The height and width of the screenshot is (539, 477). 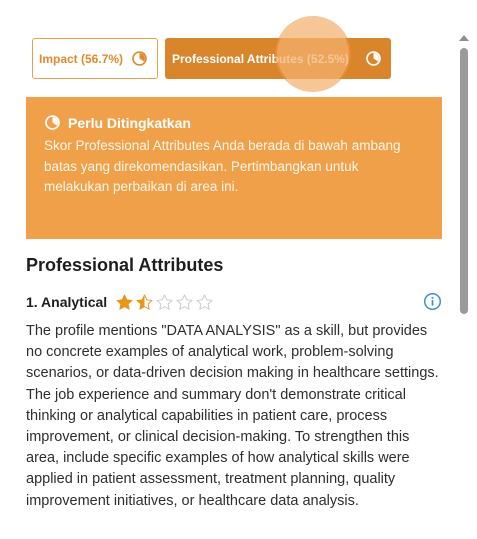 I want to click on star-full-icon, so click(x=124, y=302).